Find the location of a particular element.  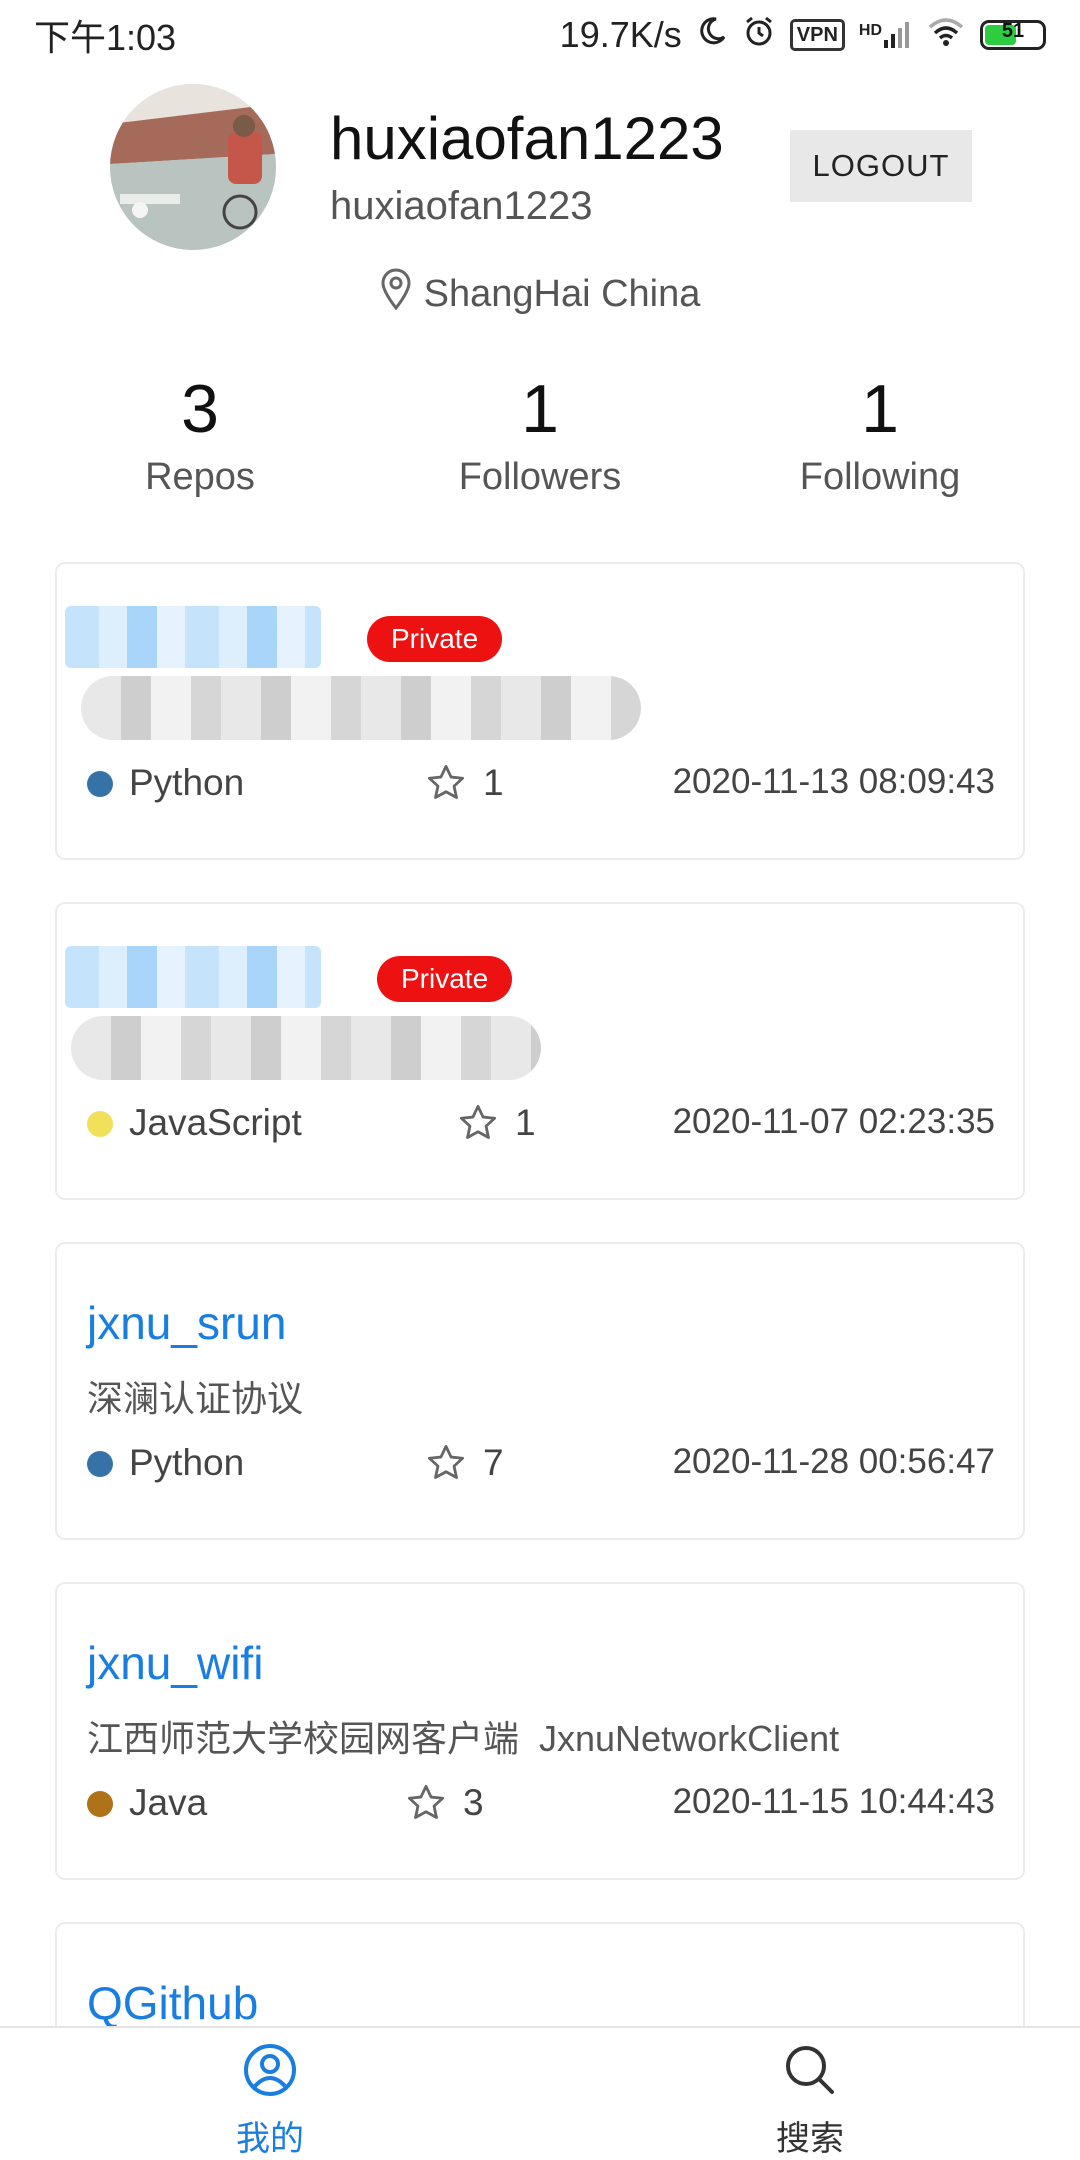

stat-label: Repos is located at coordinates (200, 477).